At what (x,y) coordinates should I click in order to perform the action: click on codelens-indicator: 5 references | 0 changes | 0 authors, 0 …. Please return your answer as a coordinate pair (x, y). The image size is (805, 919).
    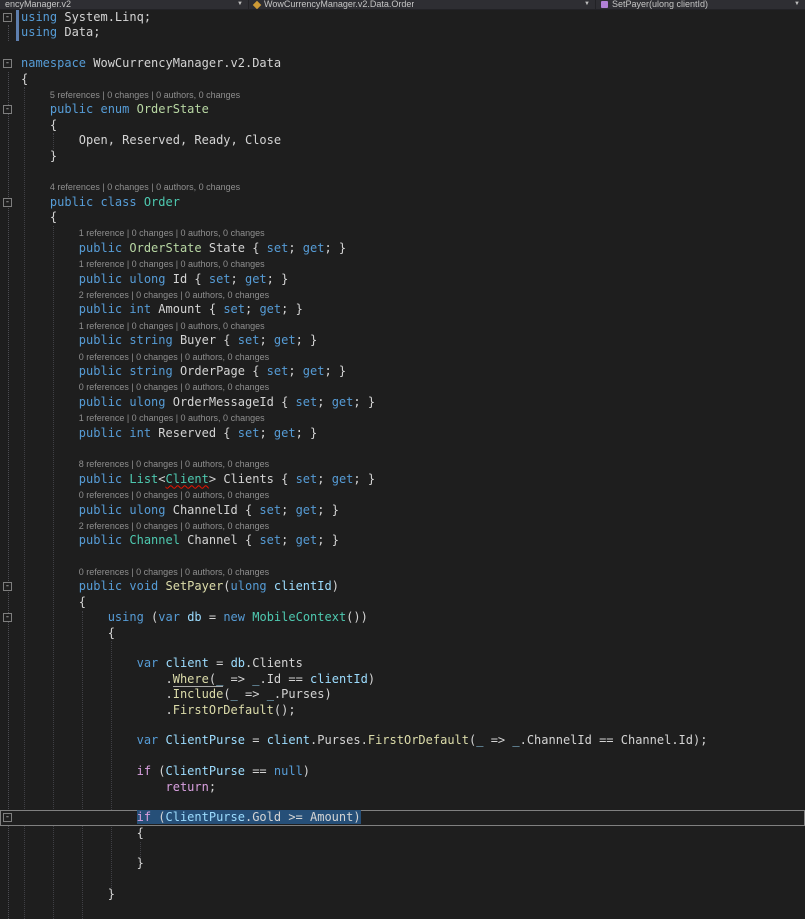
    Looking at the image, I should click on (402, 94).